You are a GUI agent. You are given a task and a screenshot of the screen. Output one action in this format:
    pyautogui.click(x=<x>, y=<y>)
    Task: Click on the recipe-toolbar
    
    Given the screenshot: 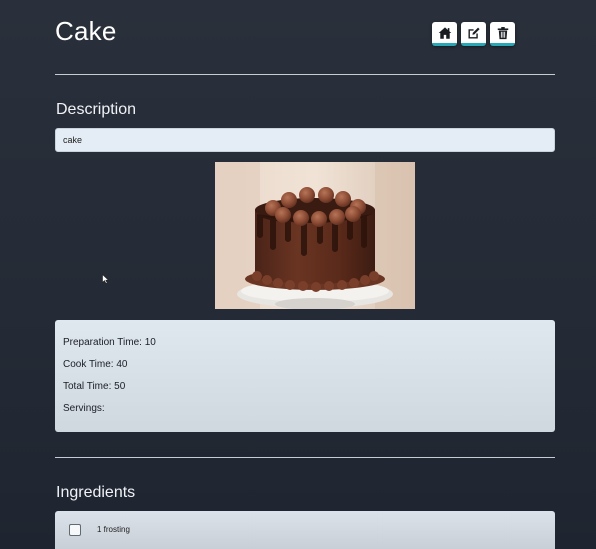 What is the action you would take?
    pyautogui.click(x=473, y=34)
    